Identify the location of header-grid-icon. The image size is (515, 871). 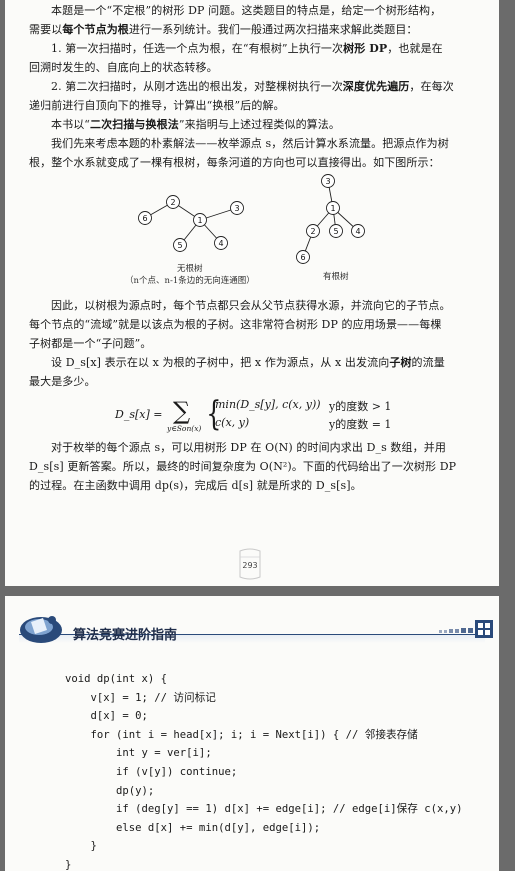
(484, 629).